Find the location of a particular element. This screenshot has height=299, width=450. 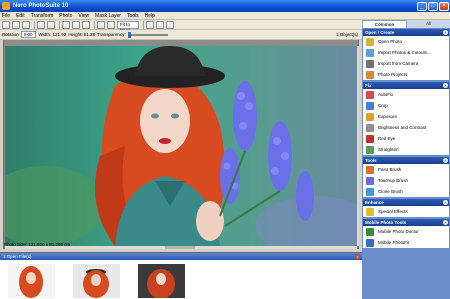

new-icon is located at coordinates (6, 24).